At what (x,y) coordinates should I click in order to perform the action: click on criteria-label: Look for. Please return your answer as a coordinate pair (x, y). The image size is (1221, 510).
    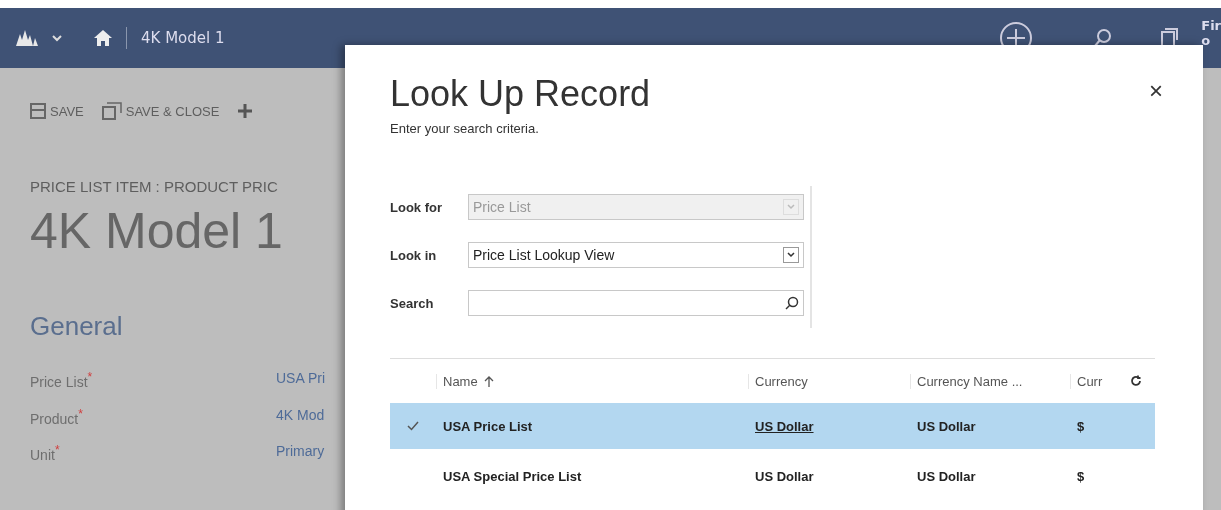
    Looking at the image, I should click on (416, 207).